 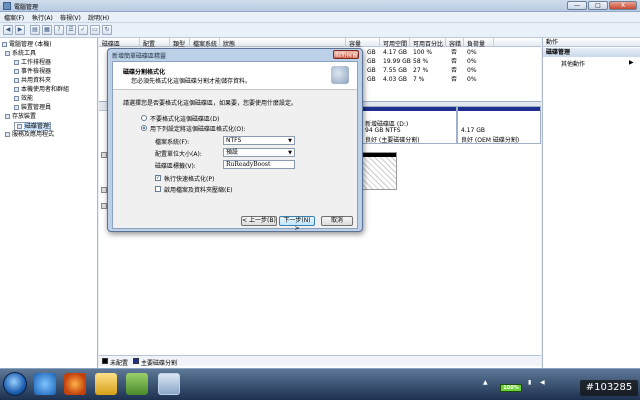 I want to click on legend-primary: 主要磁碟分割, so click(x=159, y=363).